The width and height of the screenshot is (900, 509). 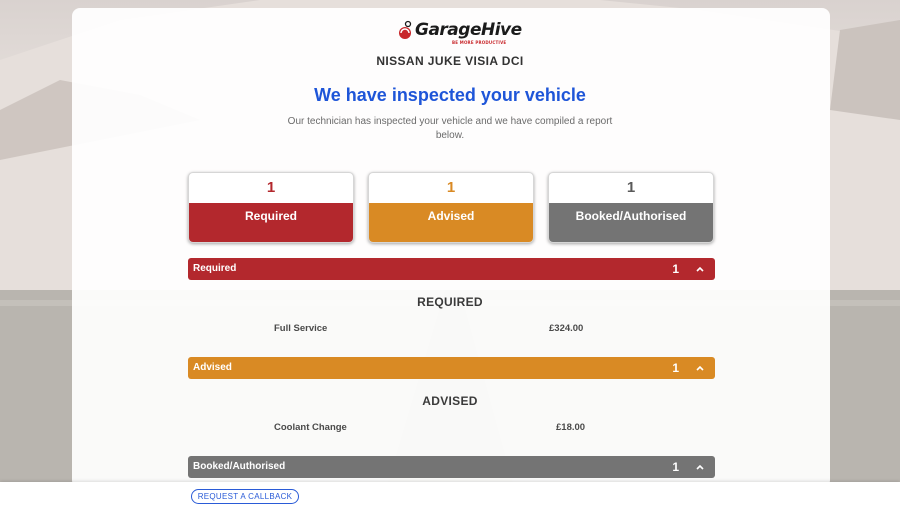 What do you see at coordinates (451, 368) in the screenshot?
I see `section-header-advised: Advised 1` at bounding box center [451, 368].